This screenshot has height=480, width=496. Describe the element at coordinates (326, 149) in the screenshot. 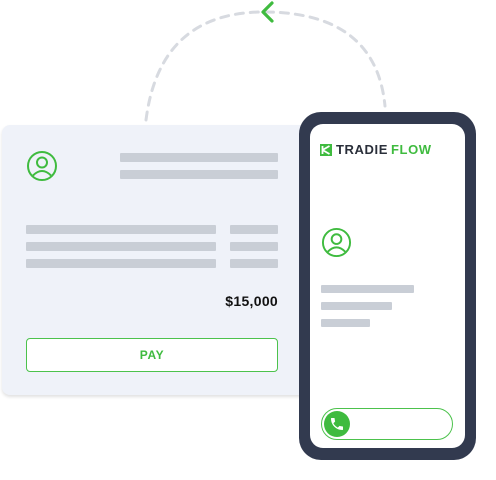

I see `logo-mark-icon` at that location.